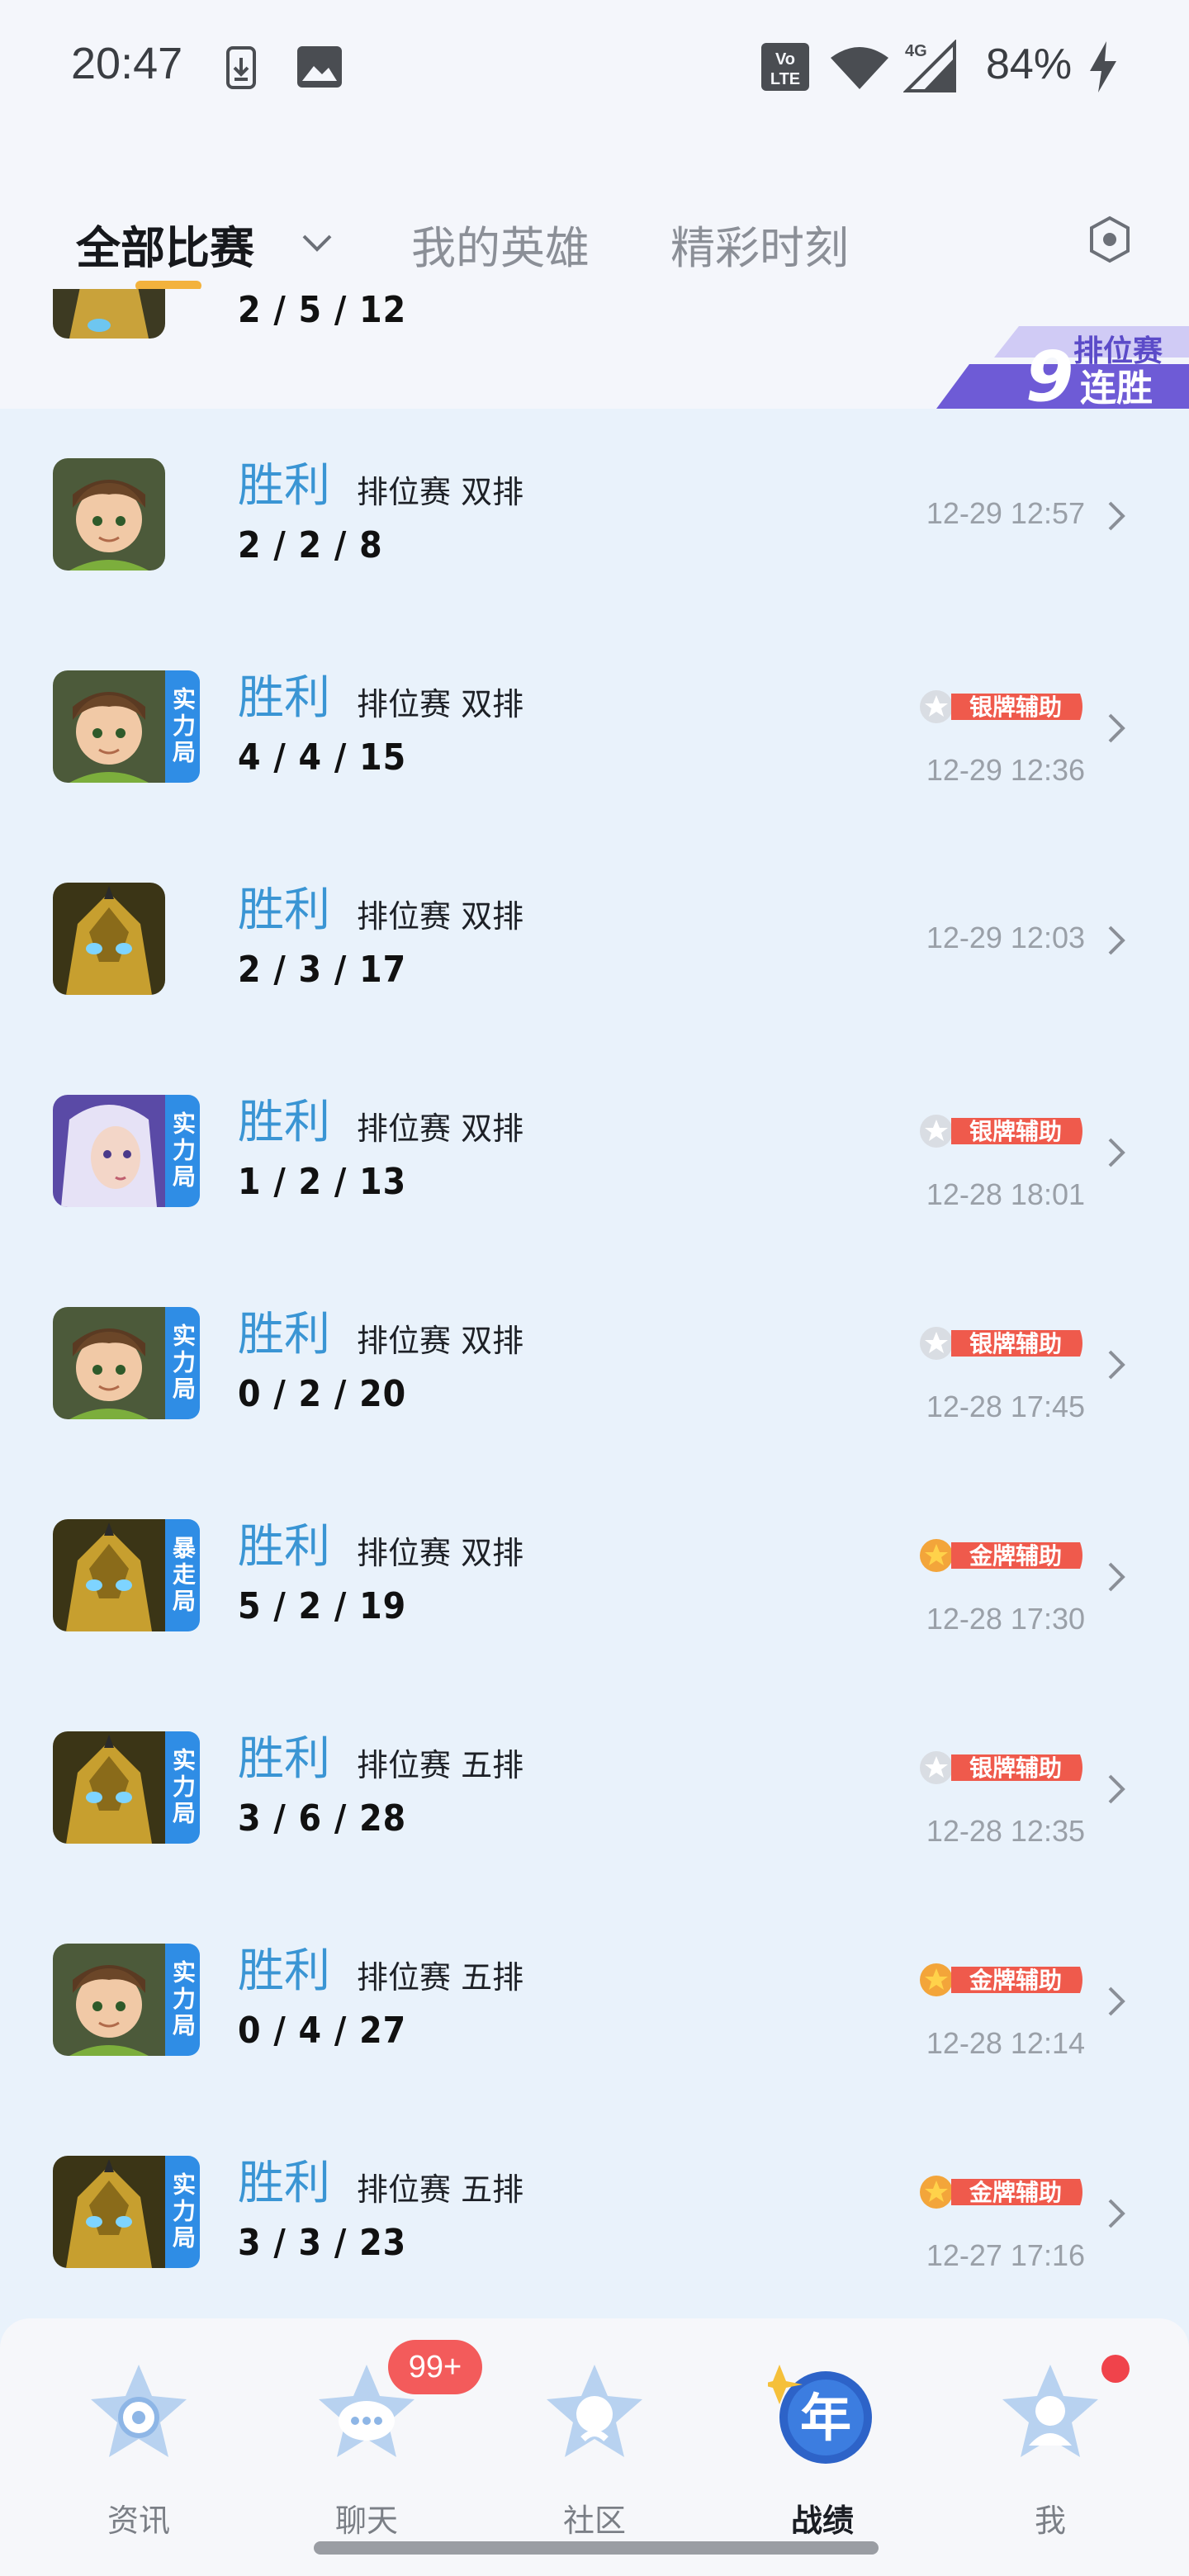 This screenshot has height=2576, width=1189. I want to click on match-time: 12-29 12:03, so click(1005, 937).